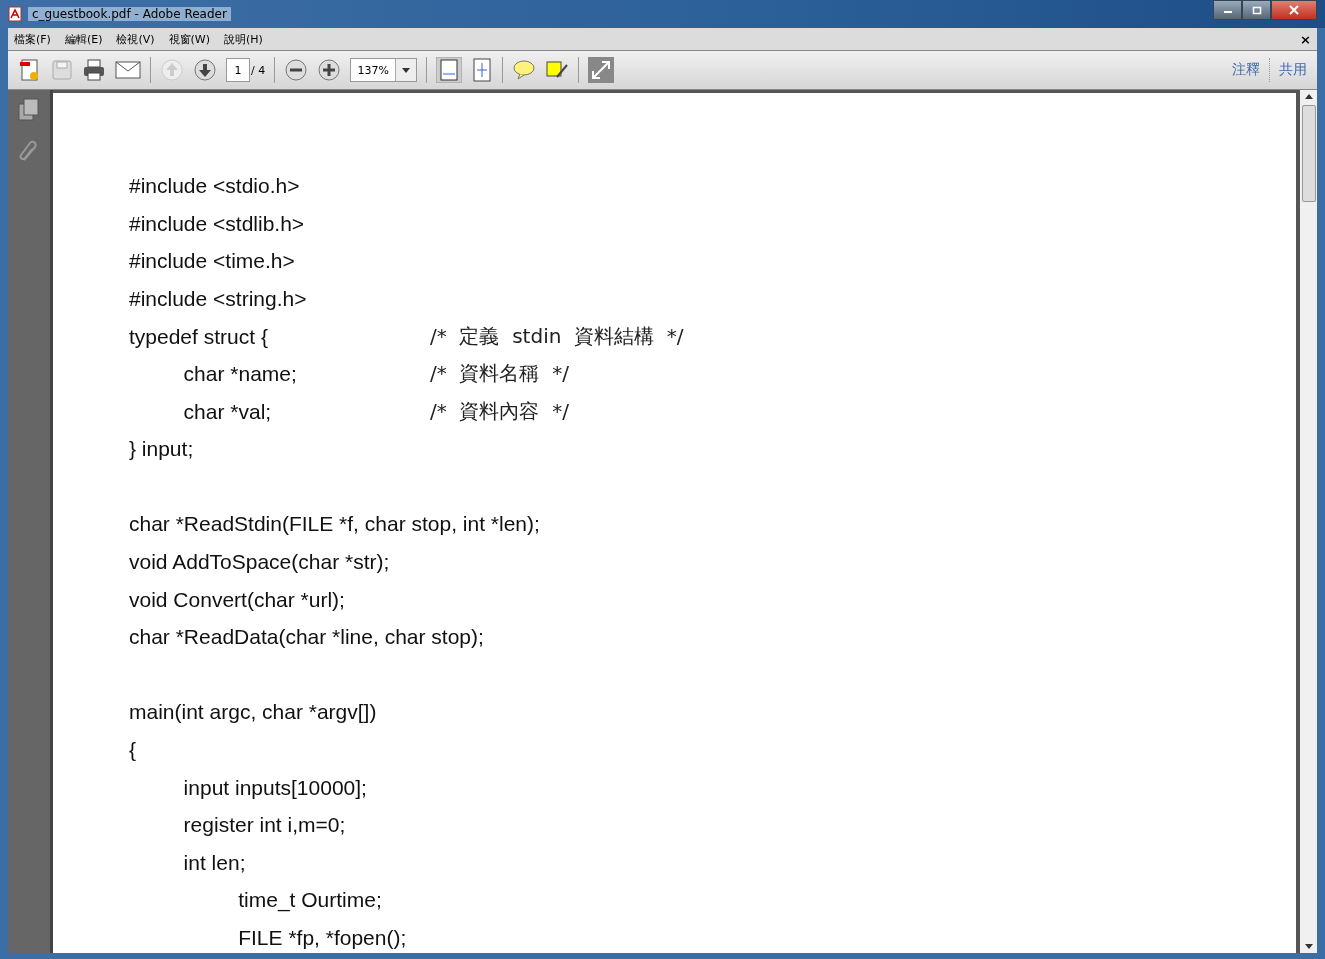  I want to click on code-line: char *val;, so click(227, 411).